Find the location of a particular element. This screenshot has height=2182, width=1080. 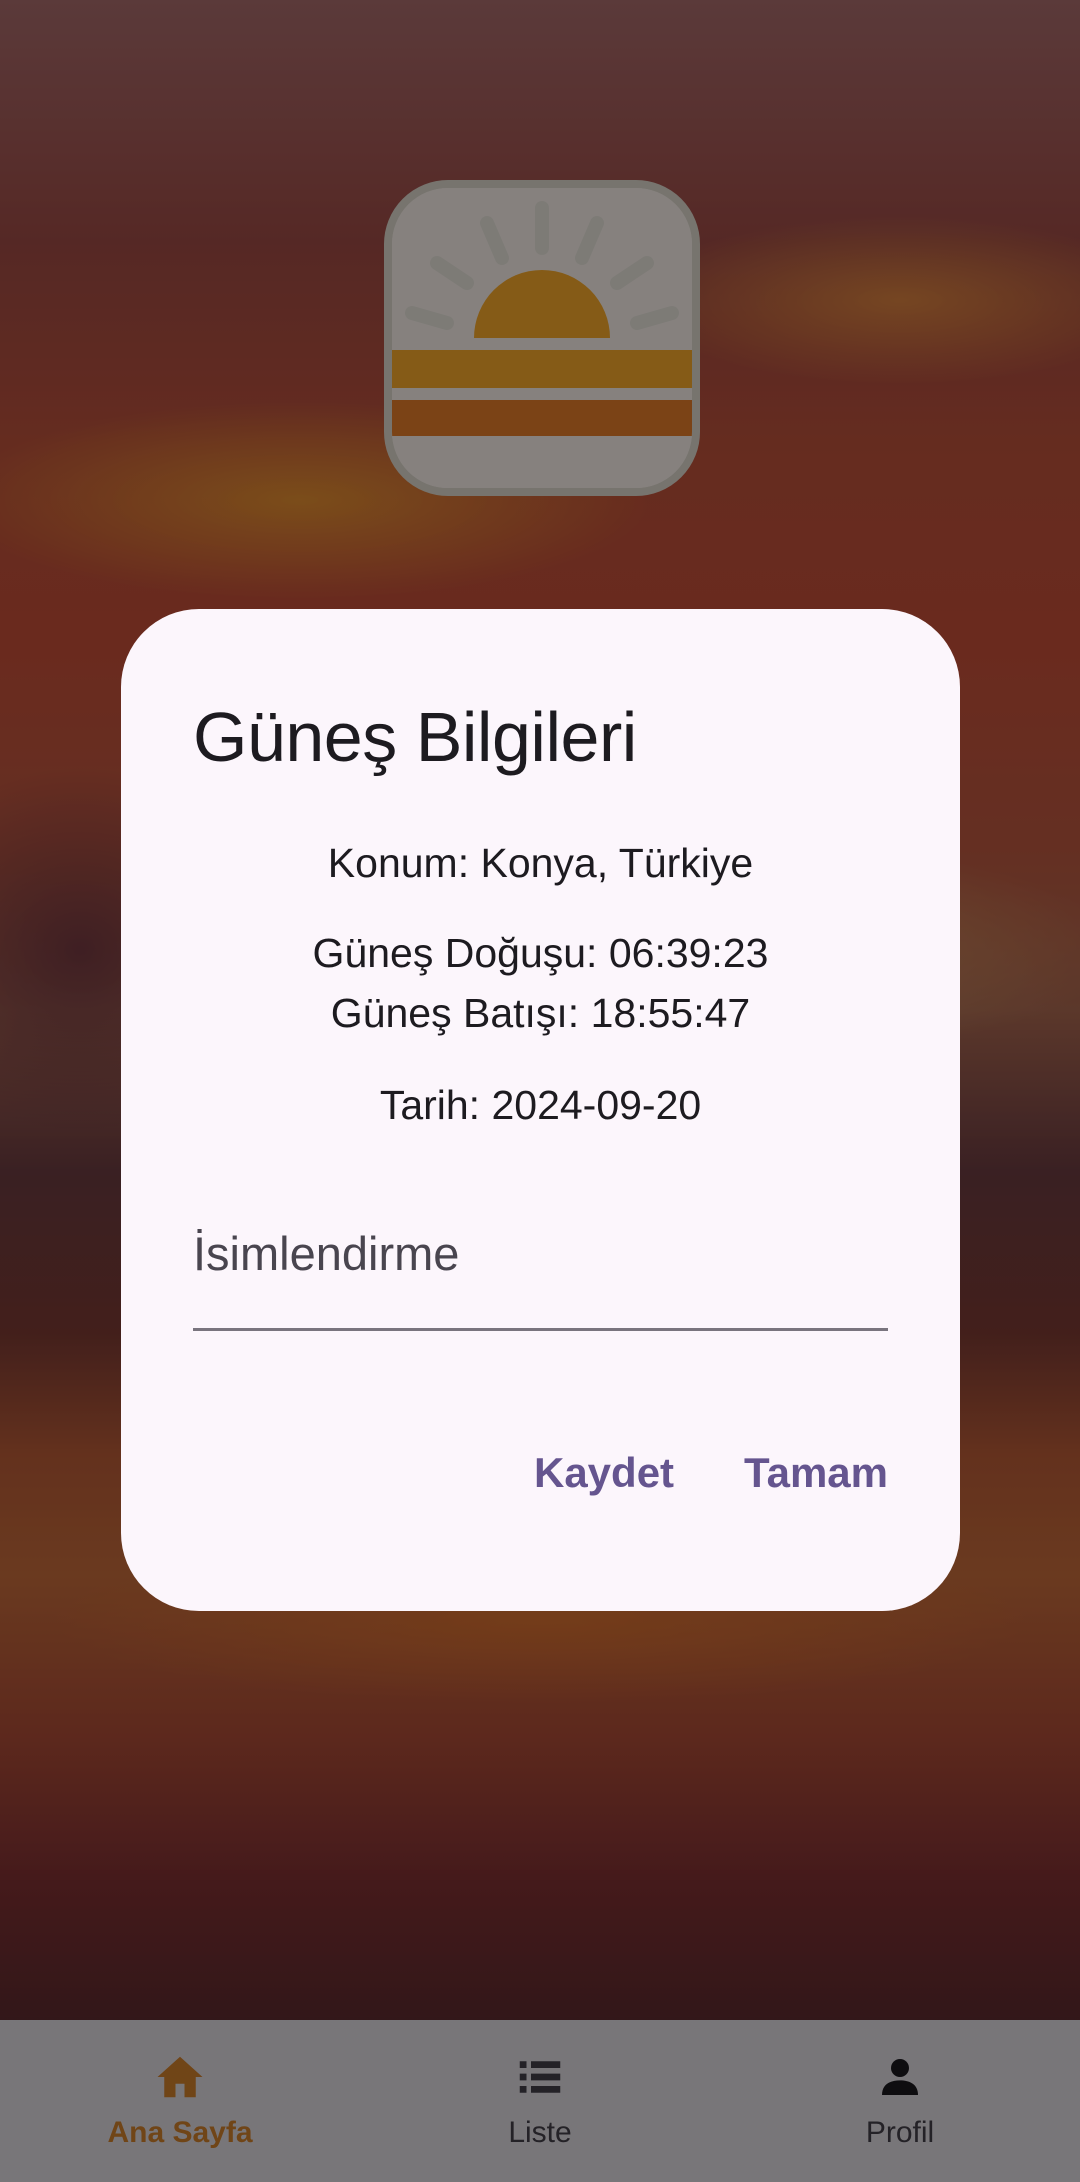

date-text: Tarih: 2024-09-20 is located at coordinates (540, 1105).